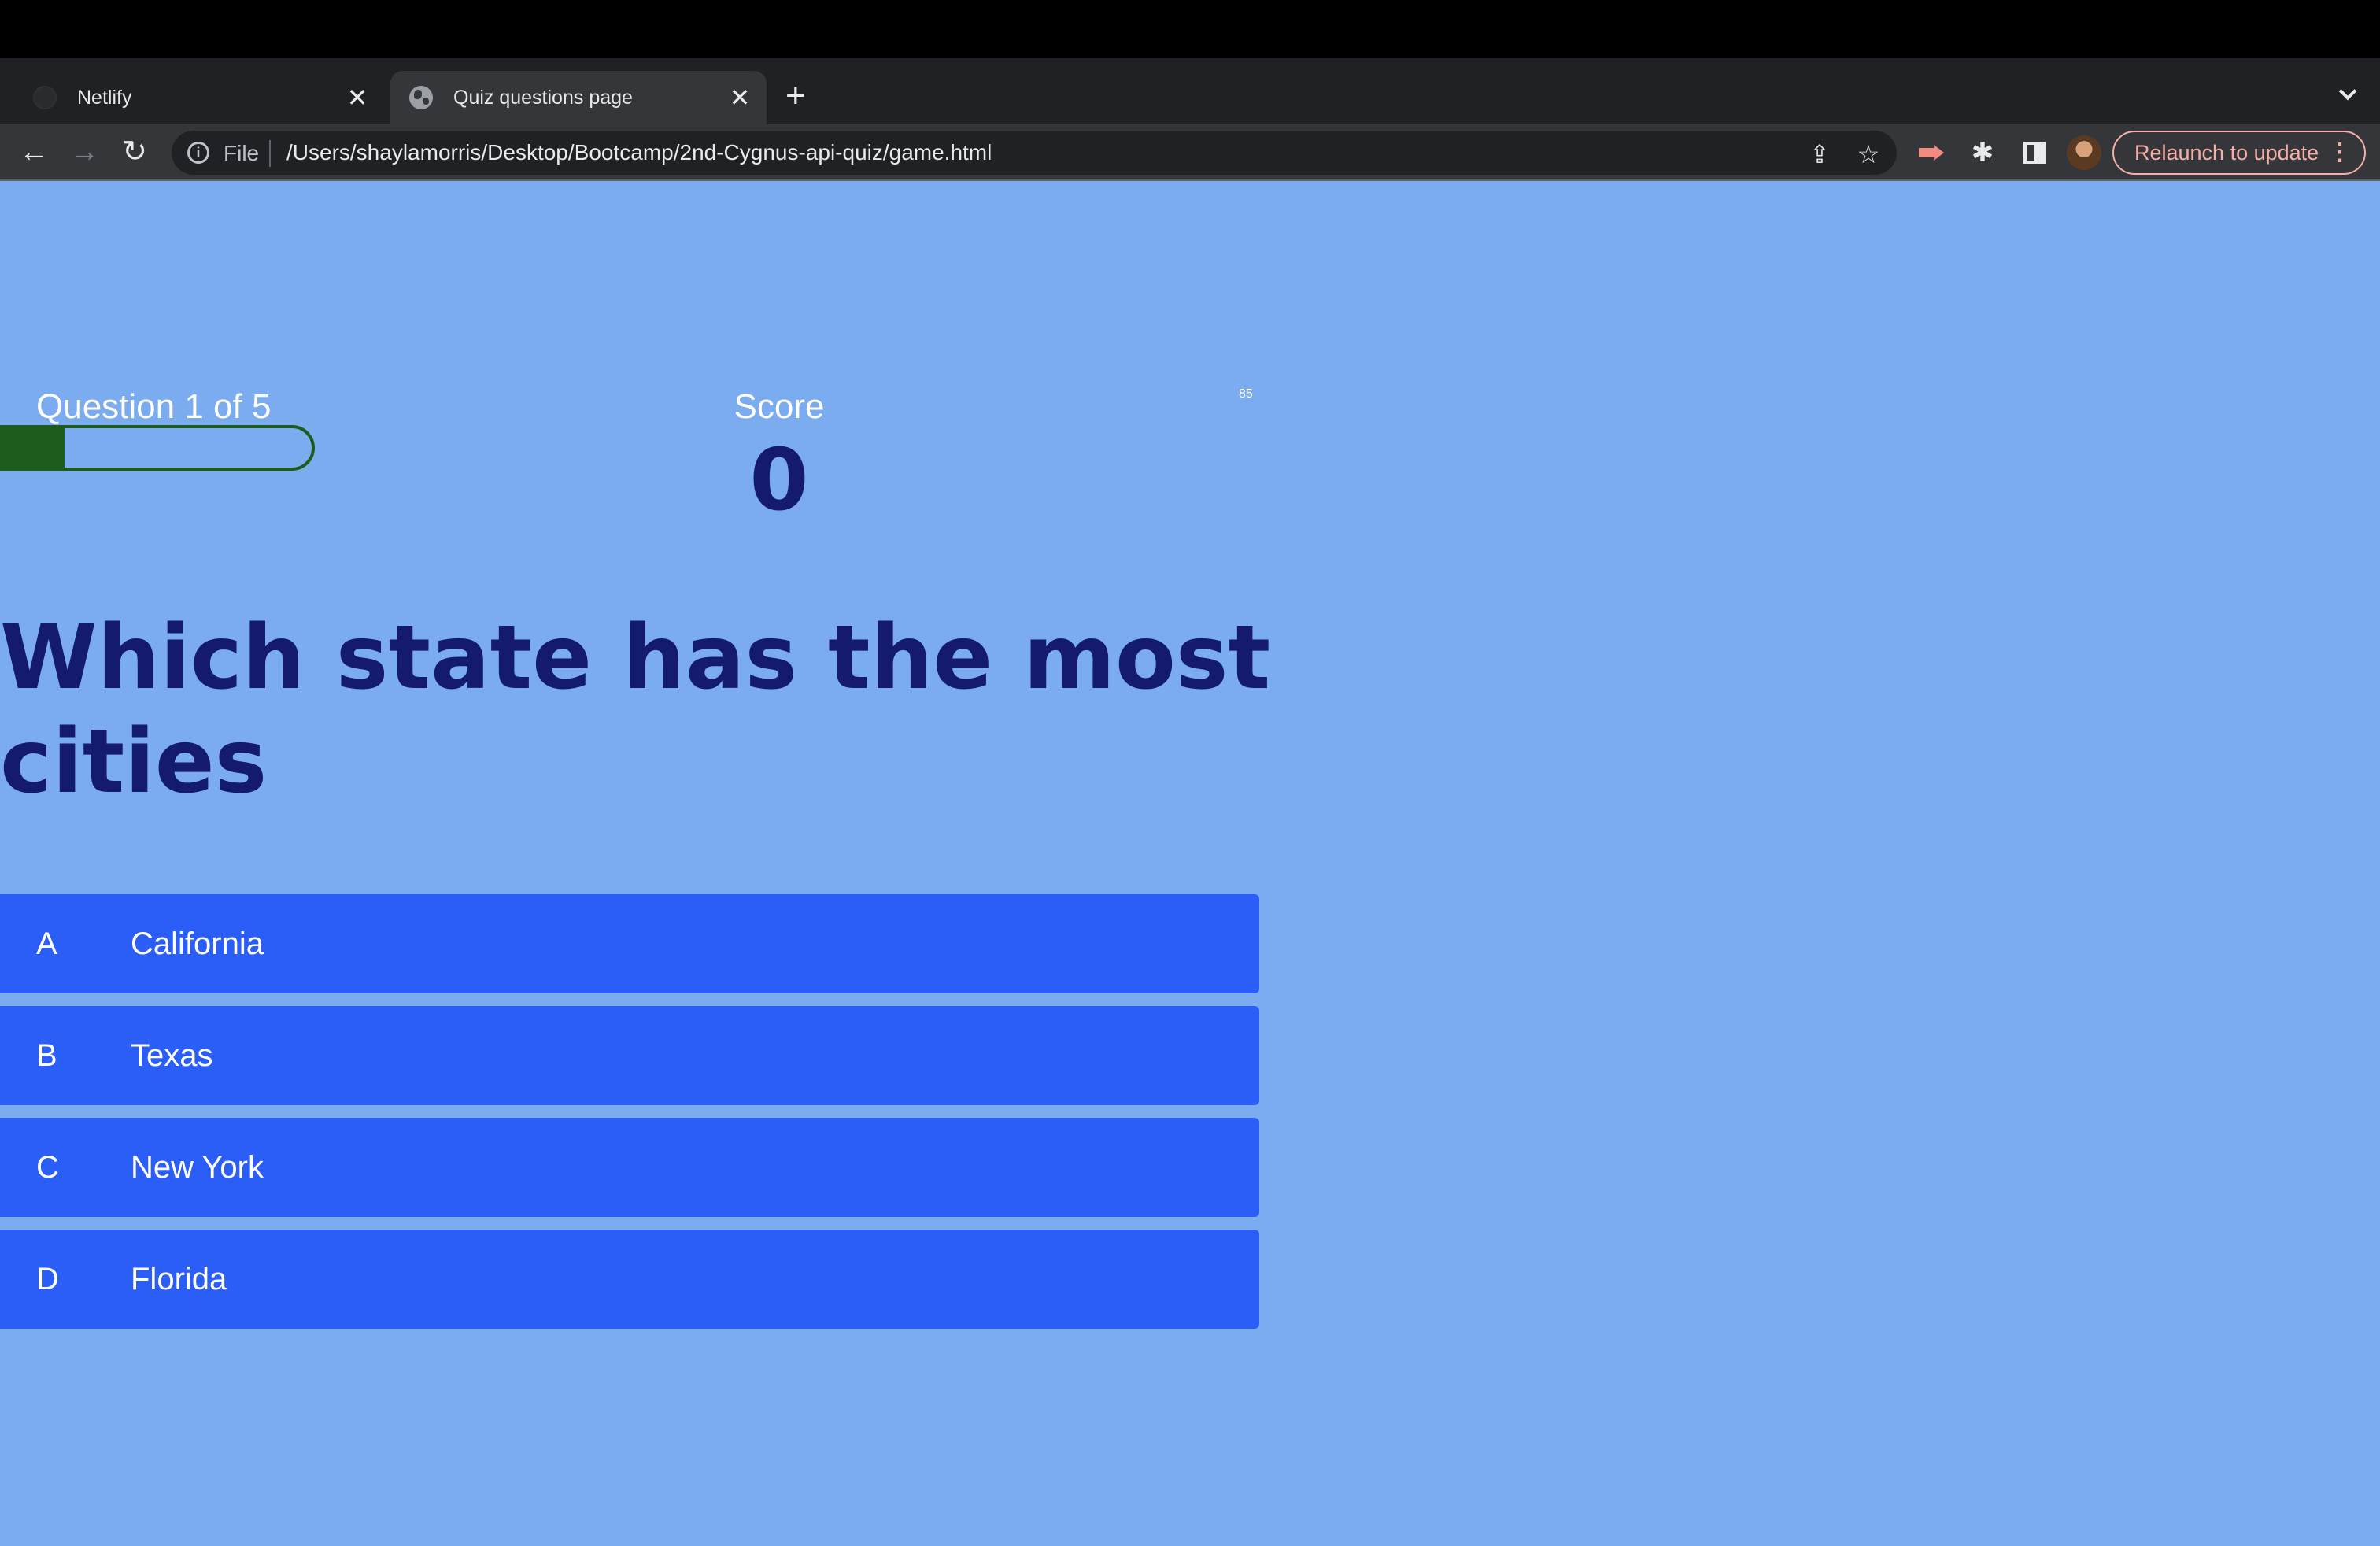  Describe the element at coordinates (197, 1167) in the screenshot. I see `choice-text: New York` at that location.